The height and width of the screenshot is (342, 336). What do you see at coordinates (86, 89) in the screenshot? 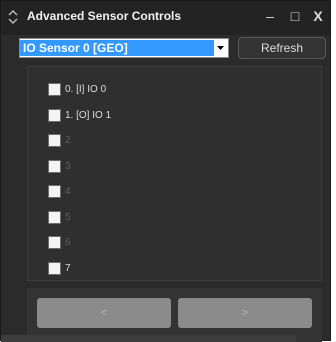
I see `io-item-label: 0. [I] IO 0` at bounding box center [86, 89].